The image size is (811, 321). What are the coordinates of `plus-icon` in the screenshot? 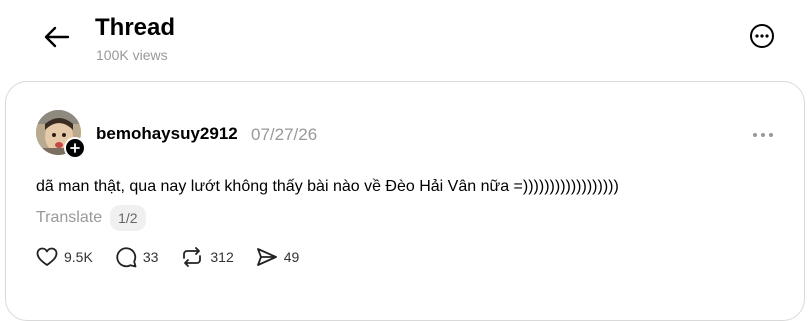 It's located at (75, 148).